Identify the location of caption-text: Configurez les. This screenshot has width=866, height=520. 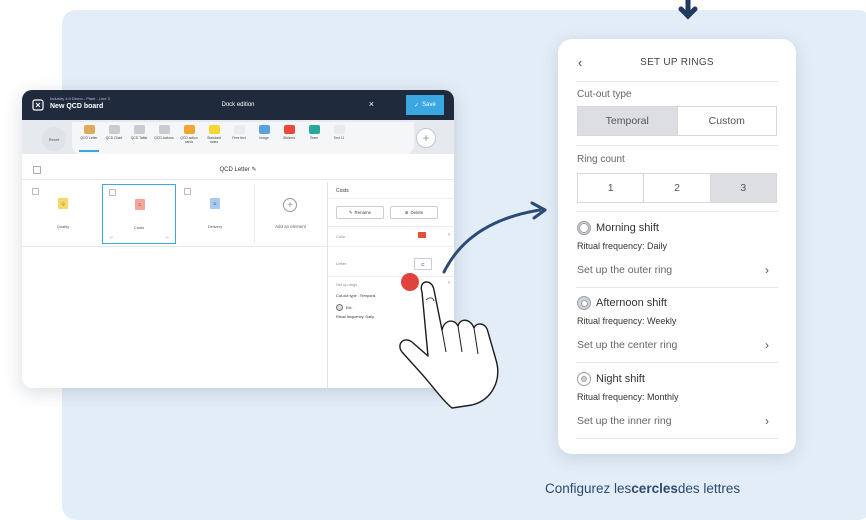
(588, 488).